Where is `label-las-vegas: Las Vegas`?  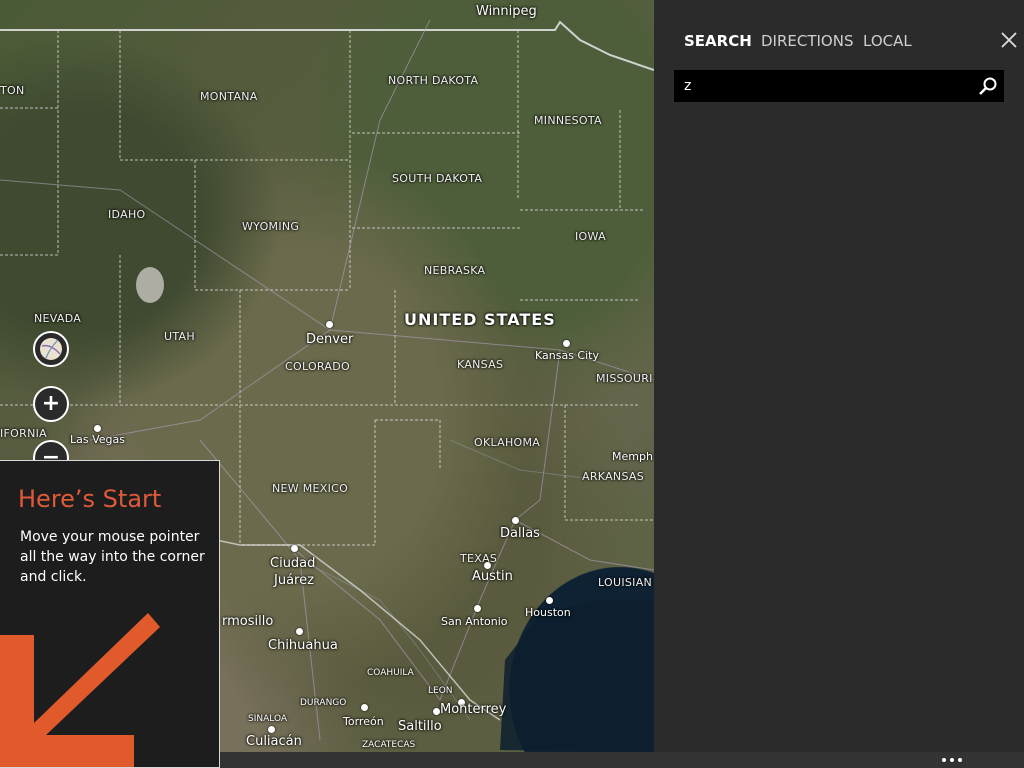
label-las-vegas: Las Vegas is located at coordinates (97, 439).